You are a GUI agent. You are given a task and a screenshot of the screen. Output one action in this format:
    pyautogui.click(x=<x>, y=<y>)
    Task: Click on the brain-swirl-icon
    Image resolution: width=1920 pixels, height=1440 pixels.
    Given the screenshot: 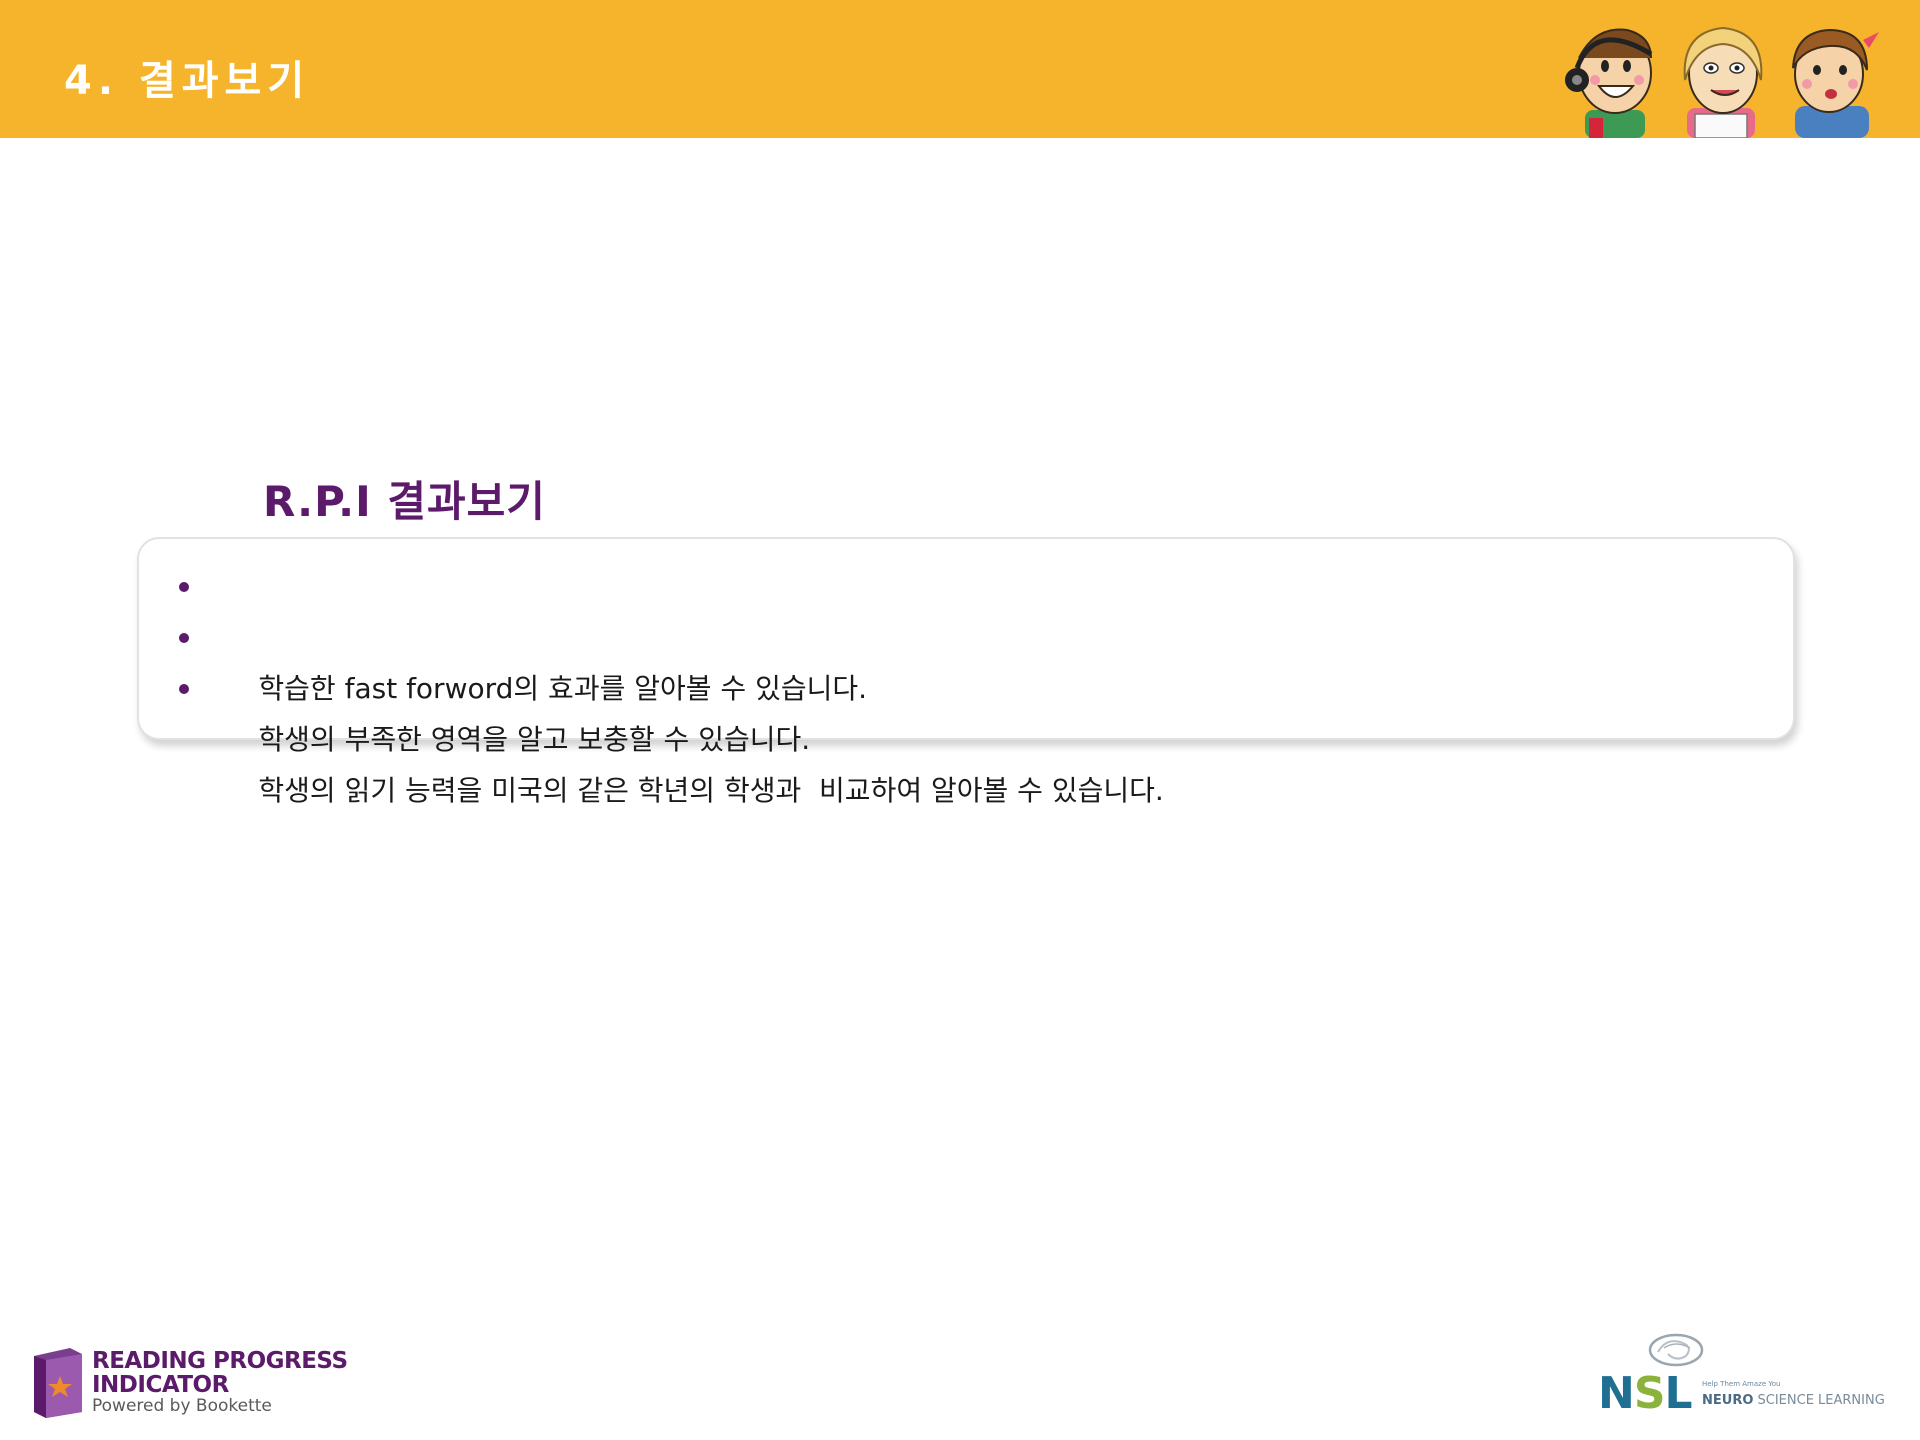 What is the action you would take?
    pyautogui.click(x=1676, y=1350)
    